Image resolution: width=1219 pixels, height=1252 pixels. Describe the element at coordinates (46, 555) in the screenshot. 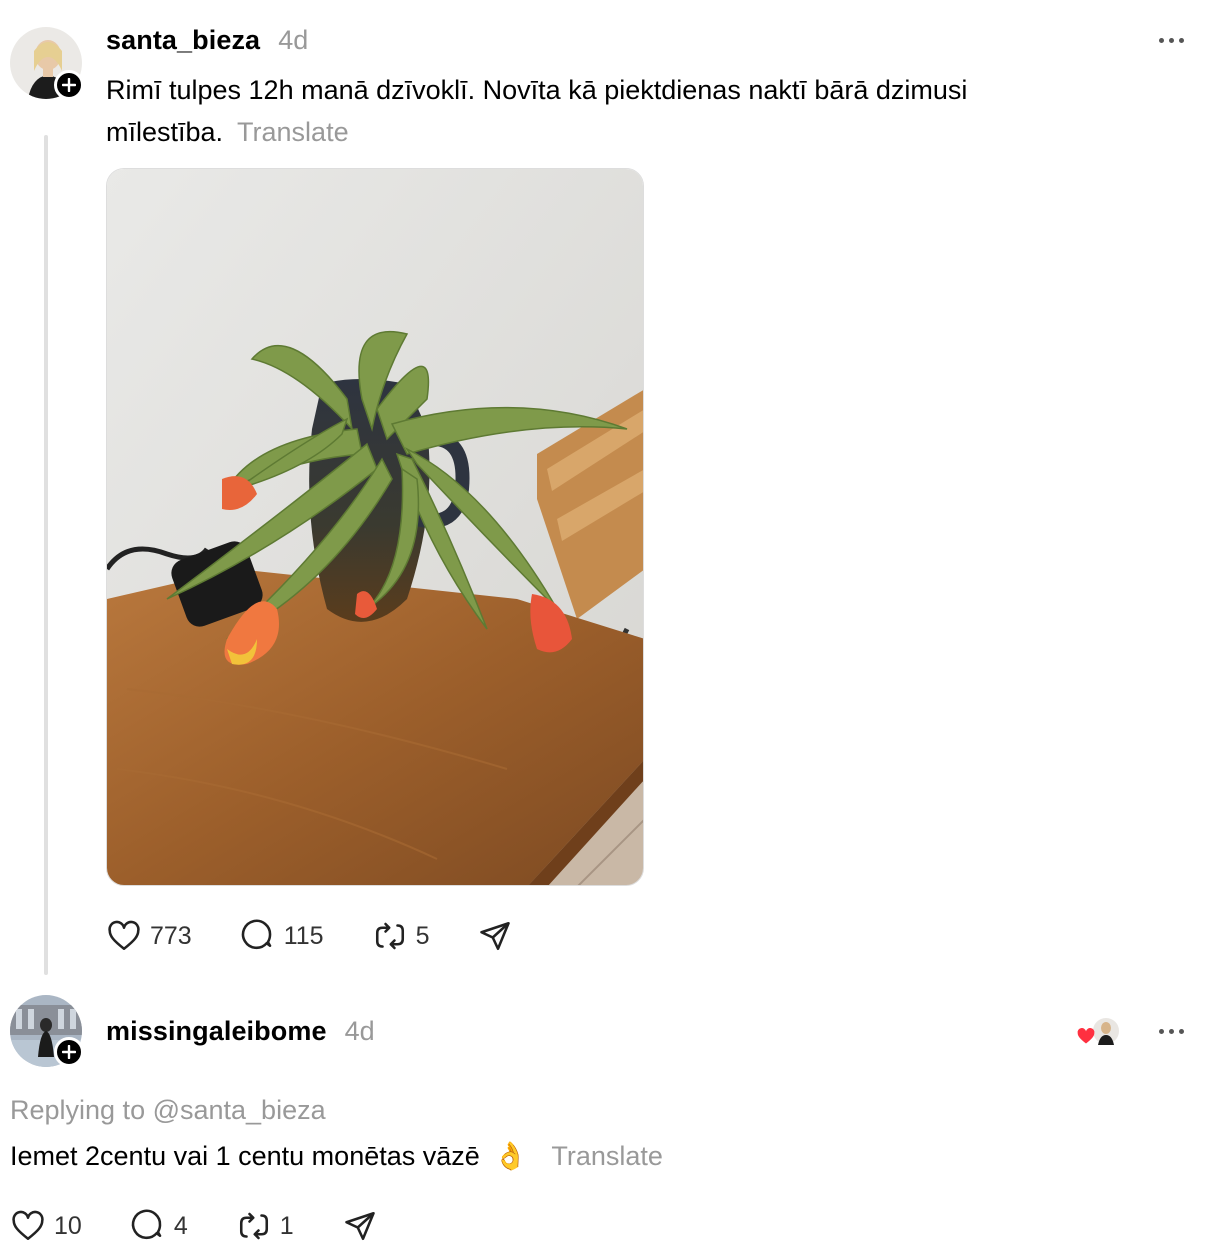

I see `thread-line` at that location.